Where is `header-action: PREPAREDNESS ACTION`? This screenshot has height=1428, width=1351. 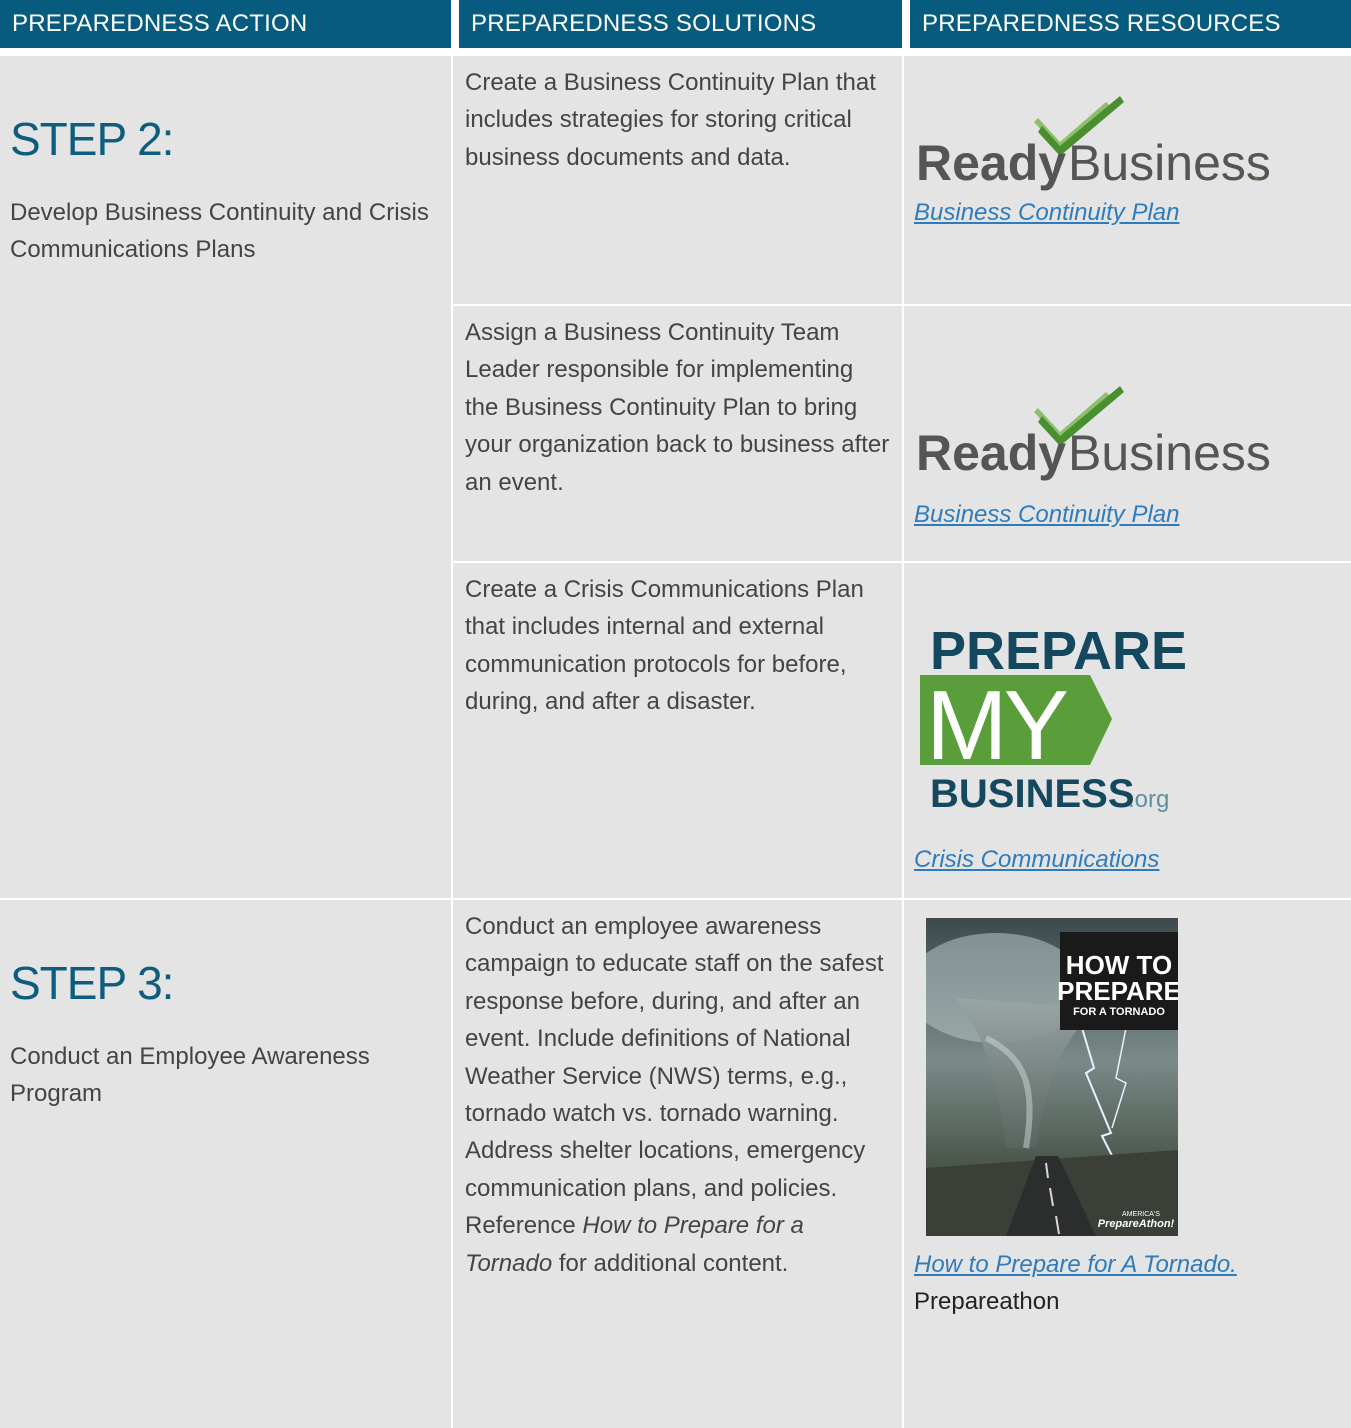 header-action: PREPAREDNESS ACTION is located at coordinates (225, 24).